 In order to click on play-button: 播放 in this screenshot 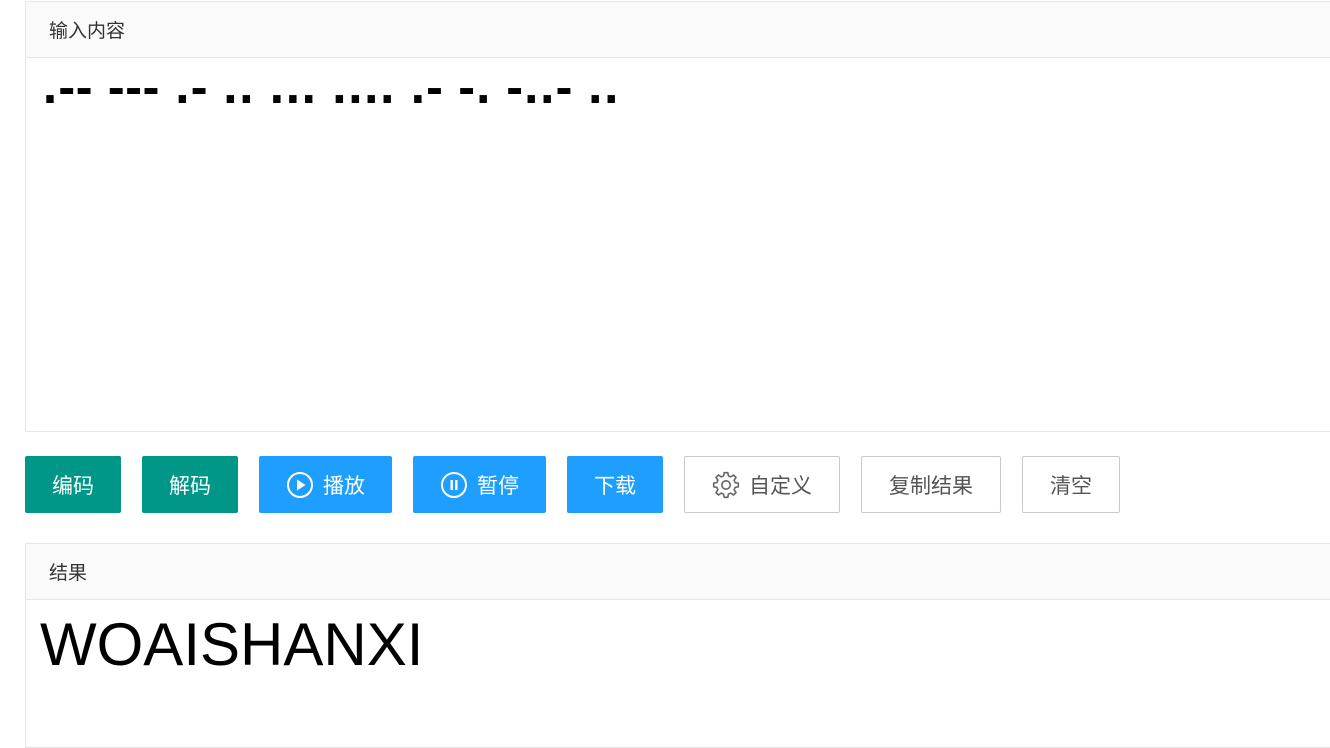, I will do `click(325, 484)`.